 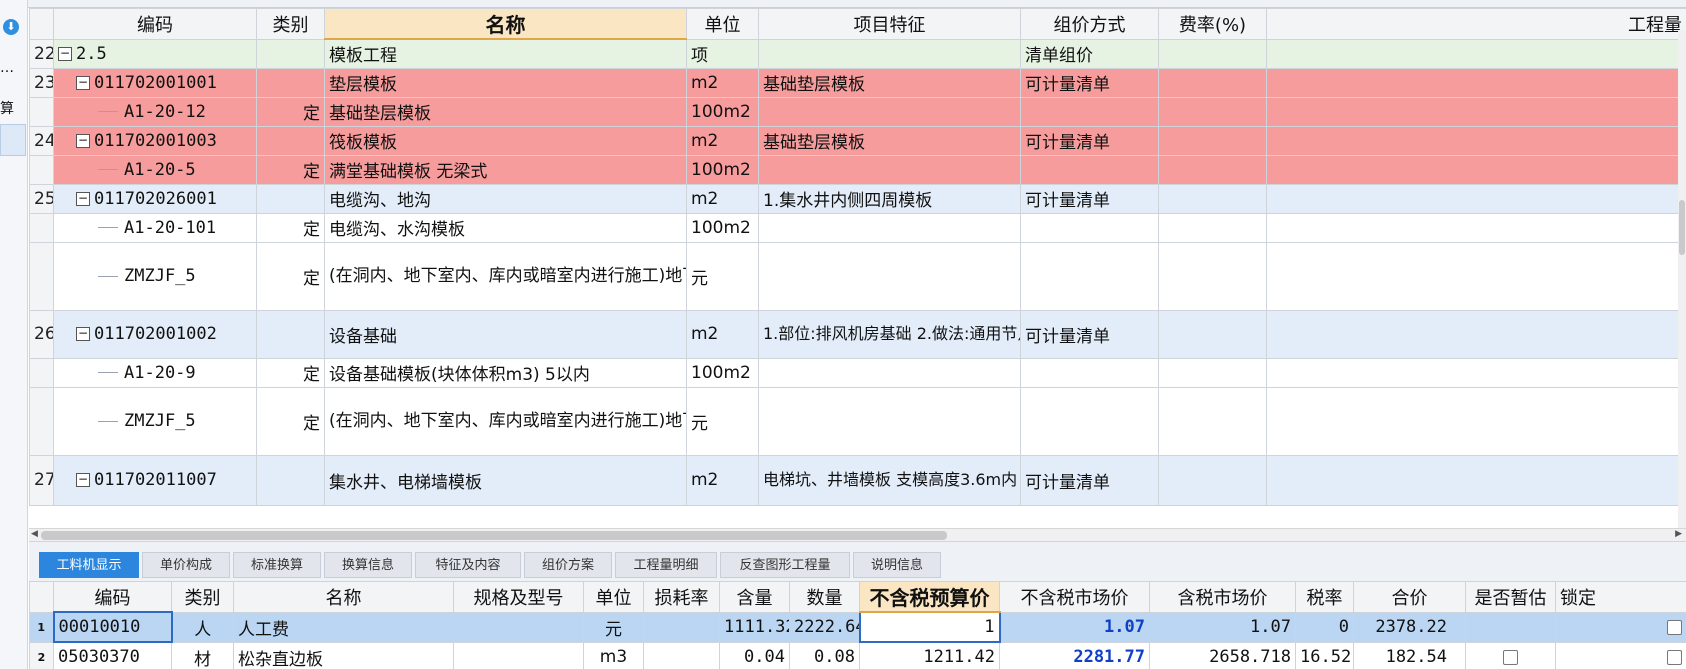 What do you see at coordinates (754, 655) in the screenshot?
I see `cell-content: 0.04` at bounding box center [754, 655].